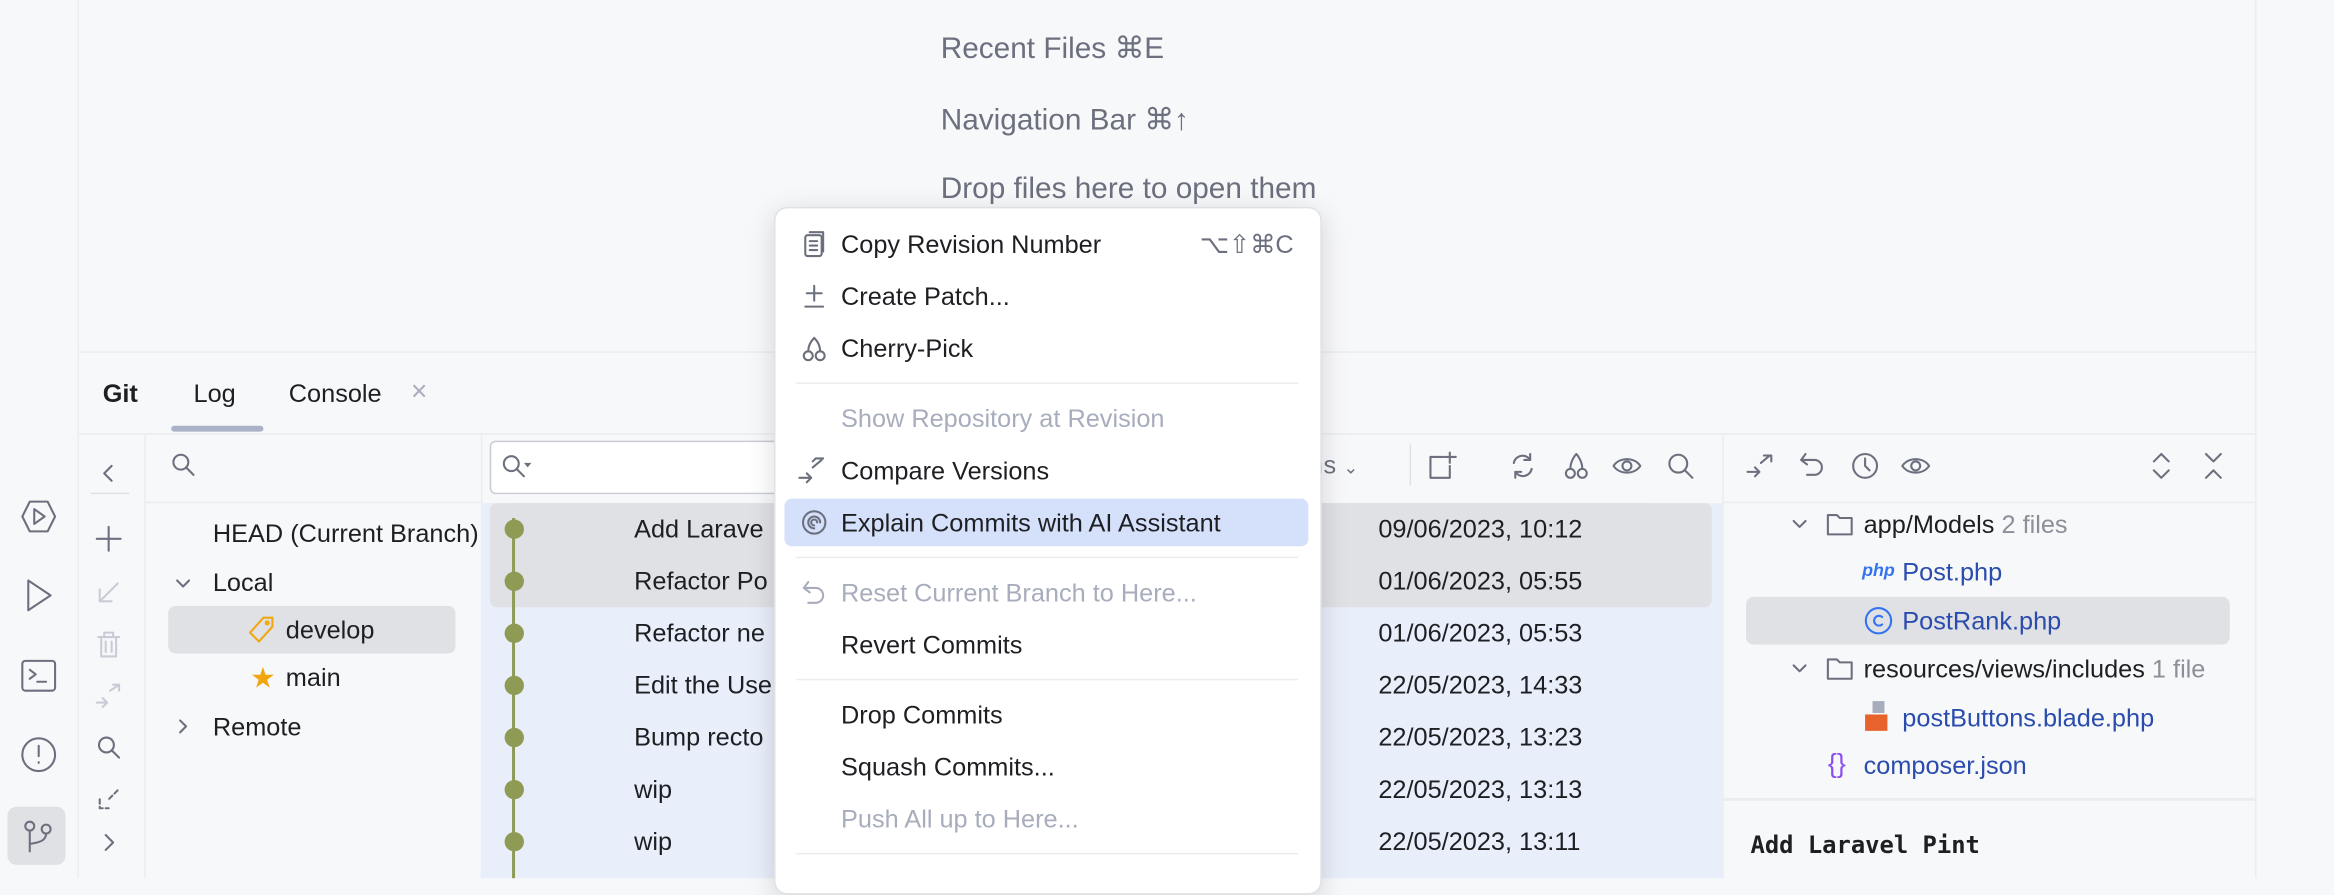 The width and height of the screenshot is (2334, 895). Describe the element at coordinates (945, 472) in the screenshot. I see `menu-item-compare-versions: Compare Versions` at that location.